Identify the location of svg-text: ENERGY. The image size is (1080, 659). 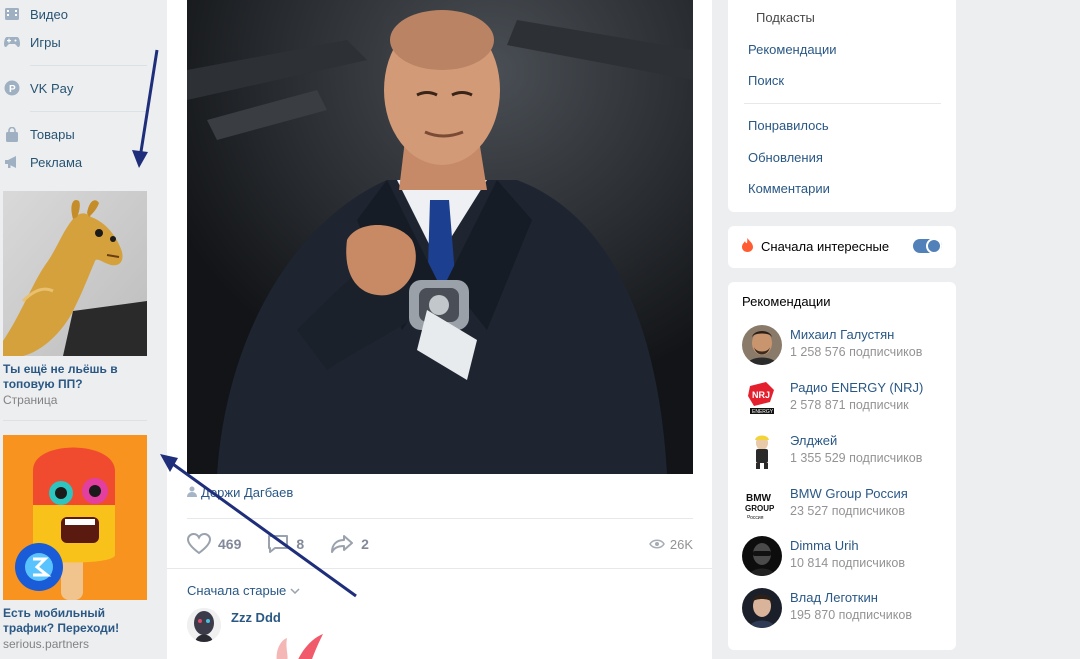
(763, 412).